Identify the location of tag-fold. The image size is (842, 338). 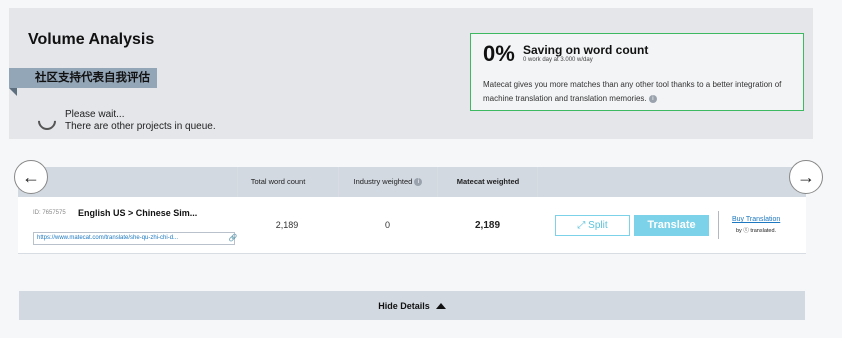
(13, 92).